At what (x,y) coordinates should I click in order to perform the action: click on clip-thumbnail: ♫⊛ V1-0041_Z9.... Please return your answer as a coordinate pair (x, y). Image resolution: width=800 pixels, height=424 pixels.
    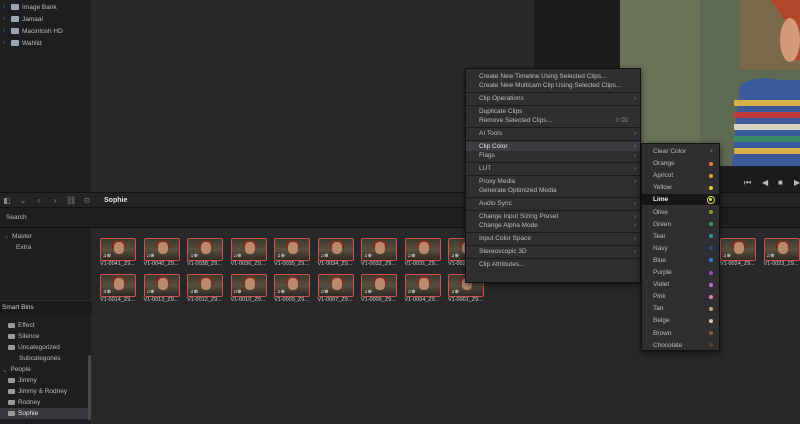
    Looking at the image, I should click on (118, 253).